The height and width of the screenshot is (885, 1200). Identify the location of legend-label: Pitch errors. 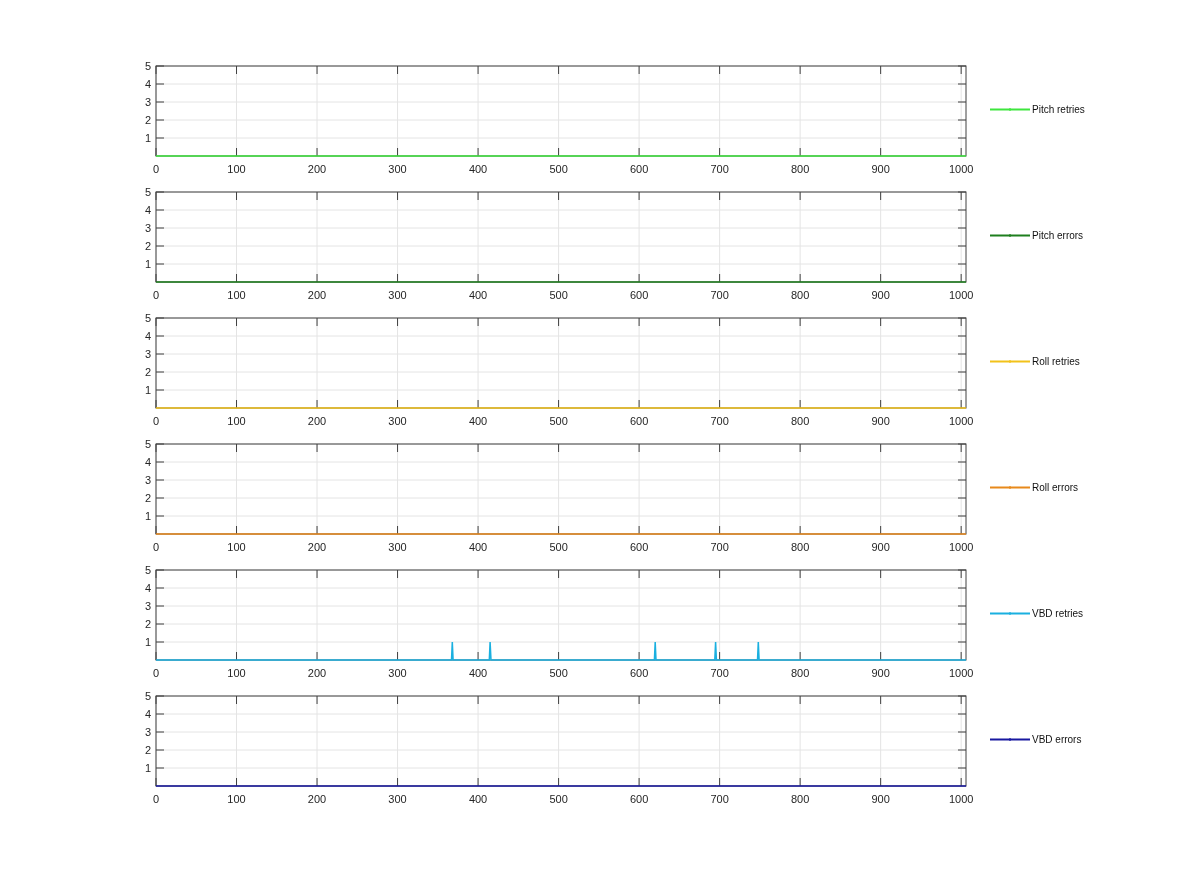
(1058, 235).